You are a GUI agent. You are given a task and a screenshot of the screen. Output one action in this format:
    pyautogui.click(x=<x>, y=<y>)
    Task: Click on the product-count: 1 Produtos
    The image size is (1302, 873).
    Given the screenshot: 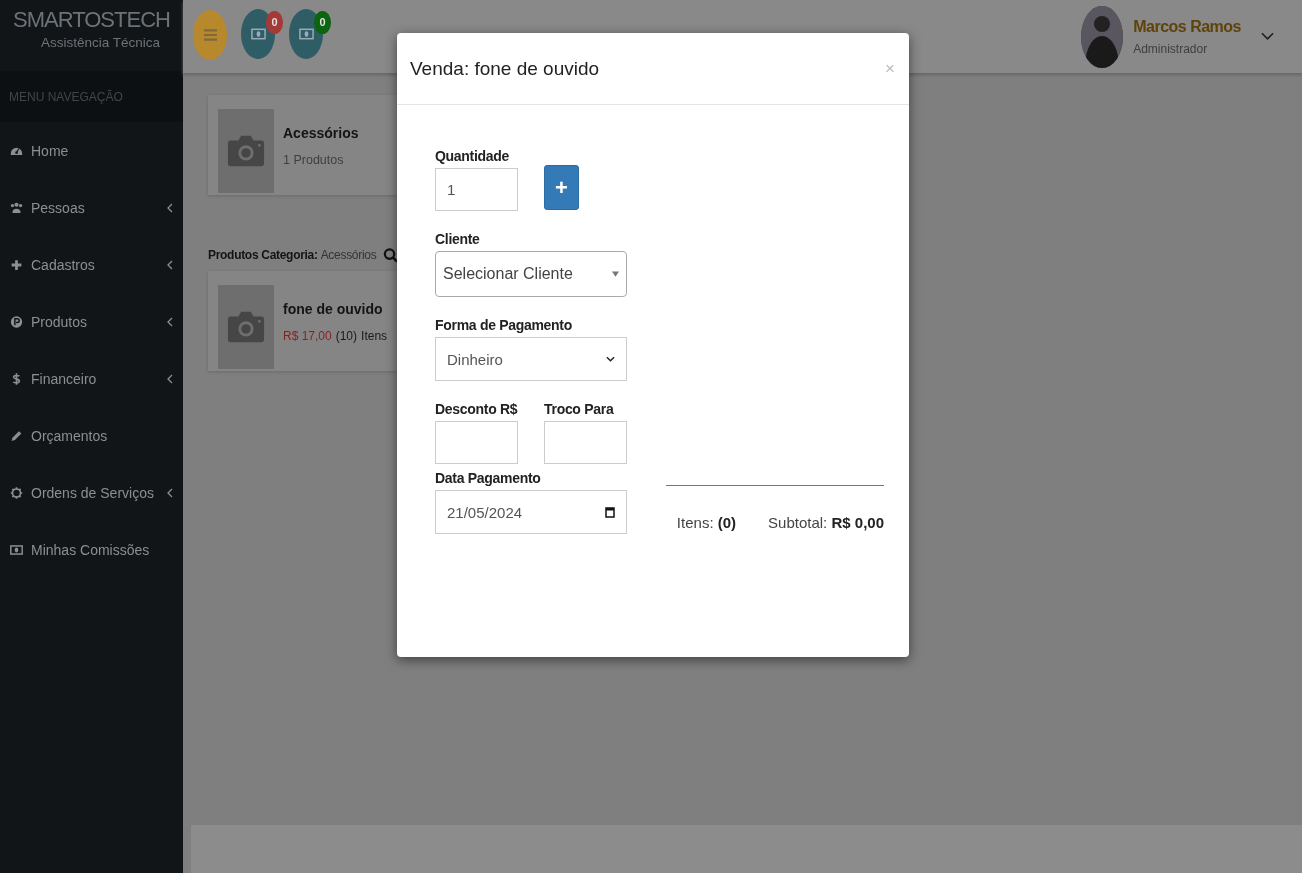 What is the action you would take?
    pyautogui.click(x=314, y=160)
    